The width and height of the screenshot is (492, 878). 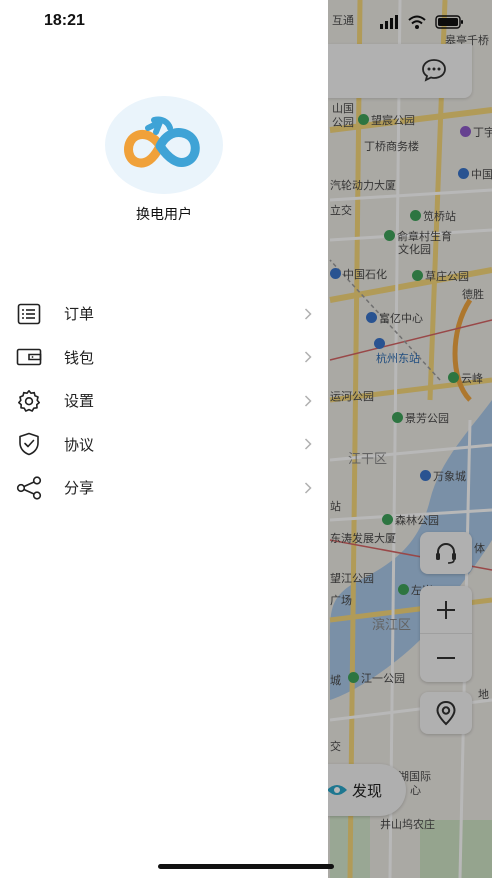 What do you see at coordinates (164, 445) in the screenshot?
I see `menu-item-agreement: 协议` at bounding box center [164, 445].